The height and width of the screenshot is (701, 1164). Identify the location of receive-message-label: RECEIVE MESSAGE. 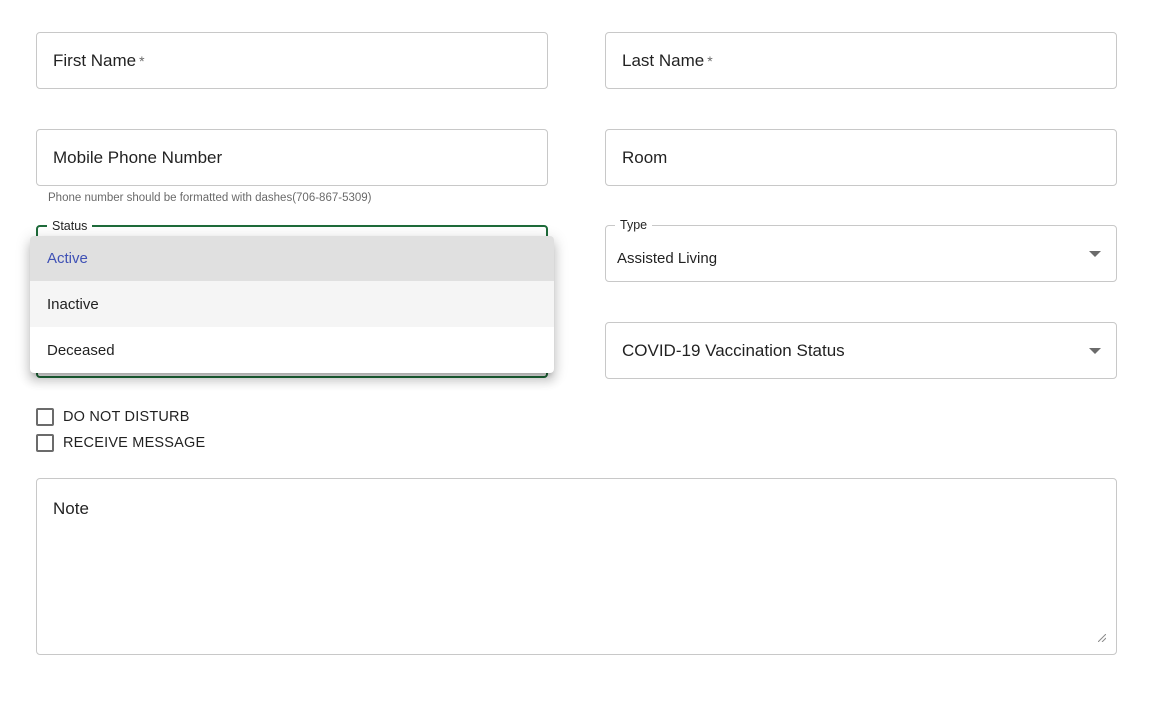
(134, 443).